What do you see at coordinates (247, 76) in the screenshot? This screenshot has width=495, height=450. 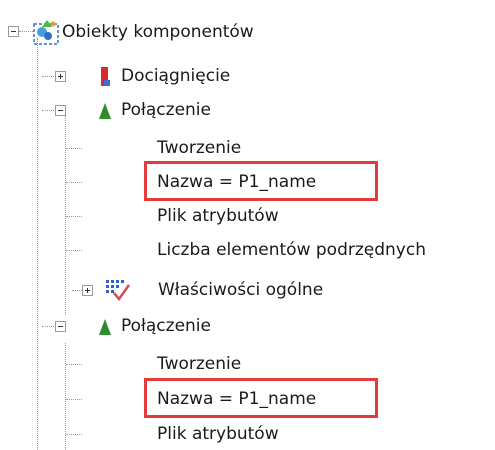 I see `tree-item-tightening: Dociągnięcie` at bounding box center [247, 76].